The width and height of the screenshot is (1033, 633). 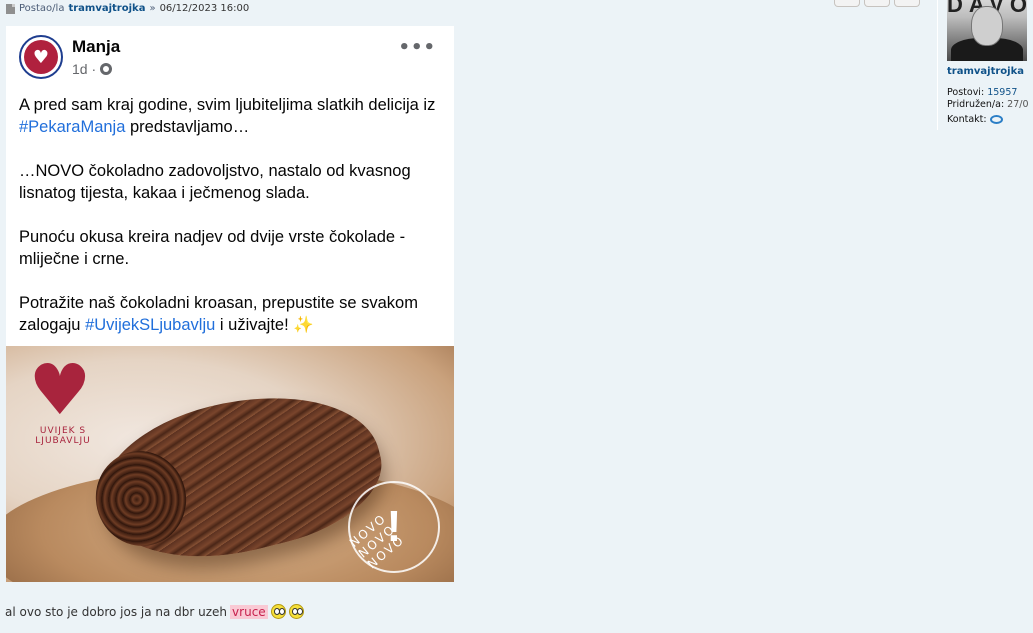 What do you see at coordinates (976, 104) in the screenshot?
I see `joined-label: Pridružen/a:` at bounding box center [976, 104].